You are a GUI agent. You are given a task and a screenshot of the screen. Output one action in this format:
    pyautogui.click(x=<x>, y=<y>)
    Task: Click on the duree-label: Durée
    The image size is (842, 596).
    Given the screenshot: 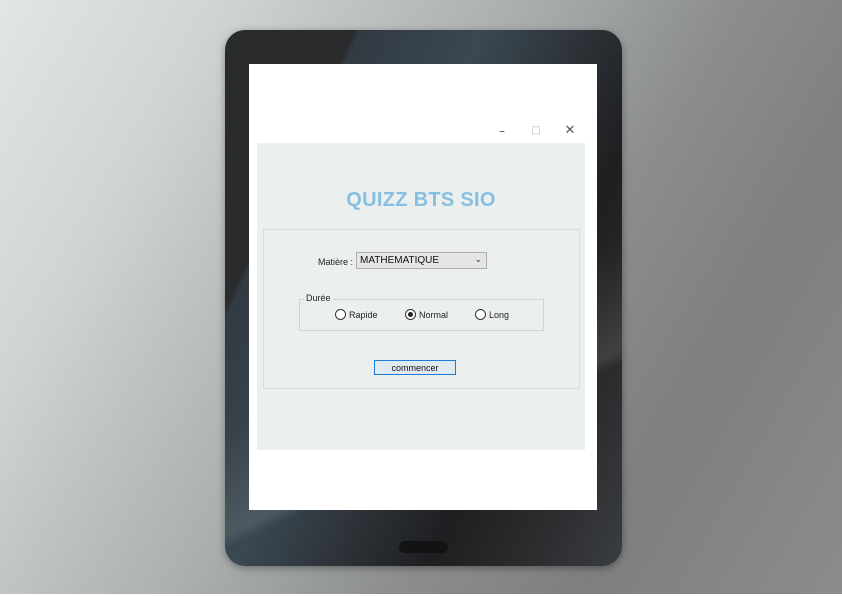 What is the action you would take?
    pyautogui.click(x=318, y=298)
    